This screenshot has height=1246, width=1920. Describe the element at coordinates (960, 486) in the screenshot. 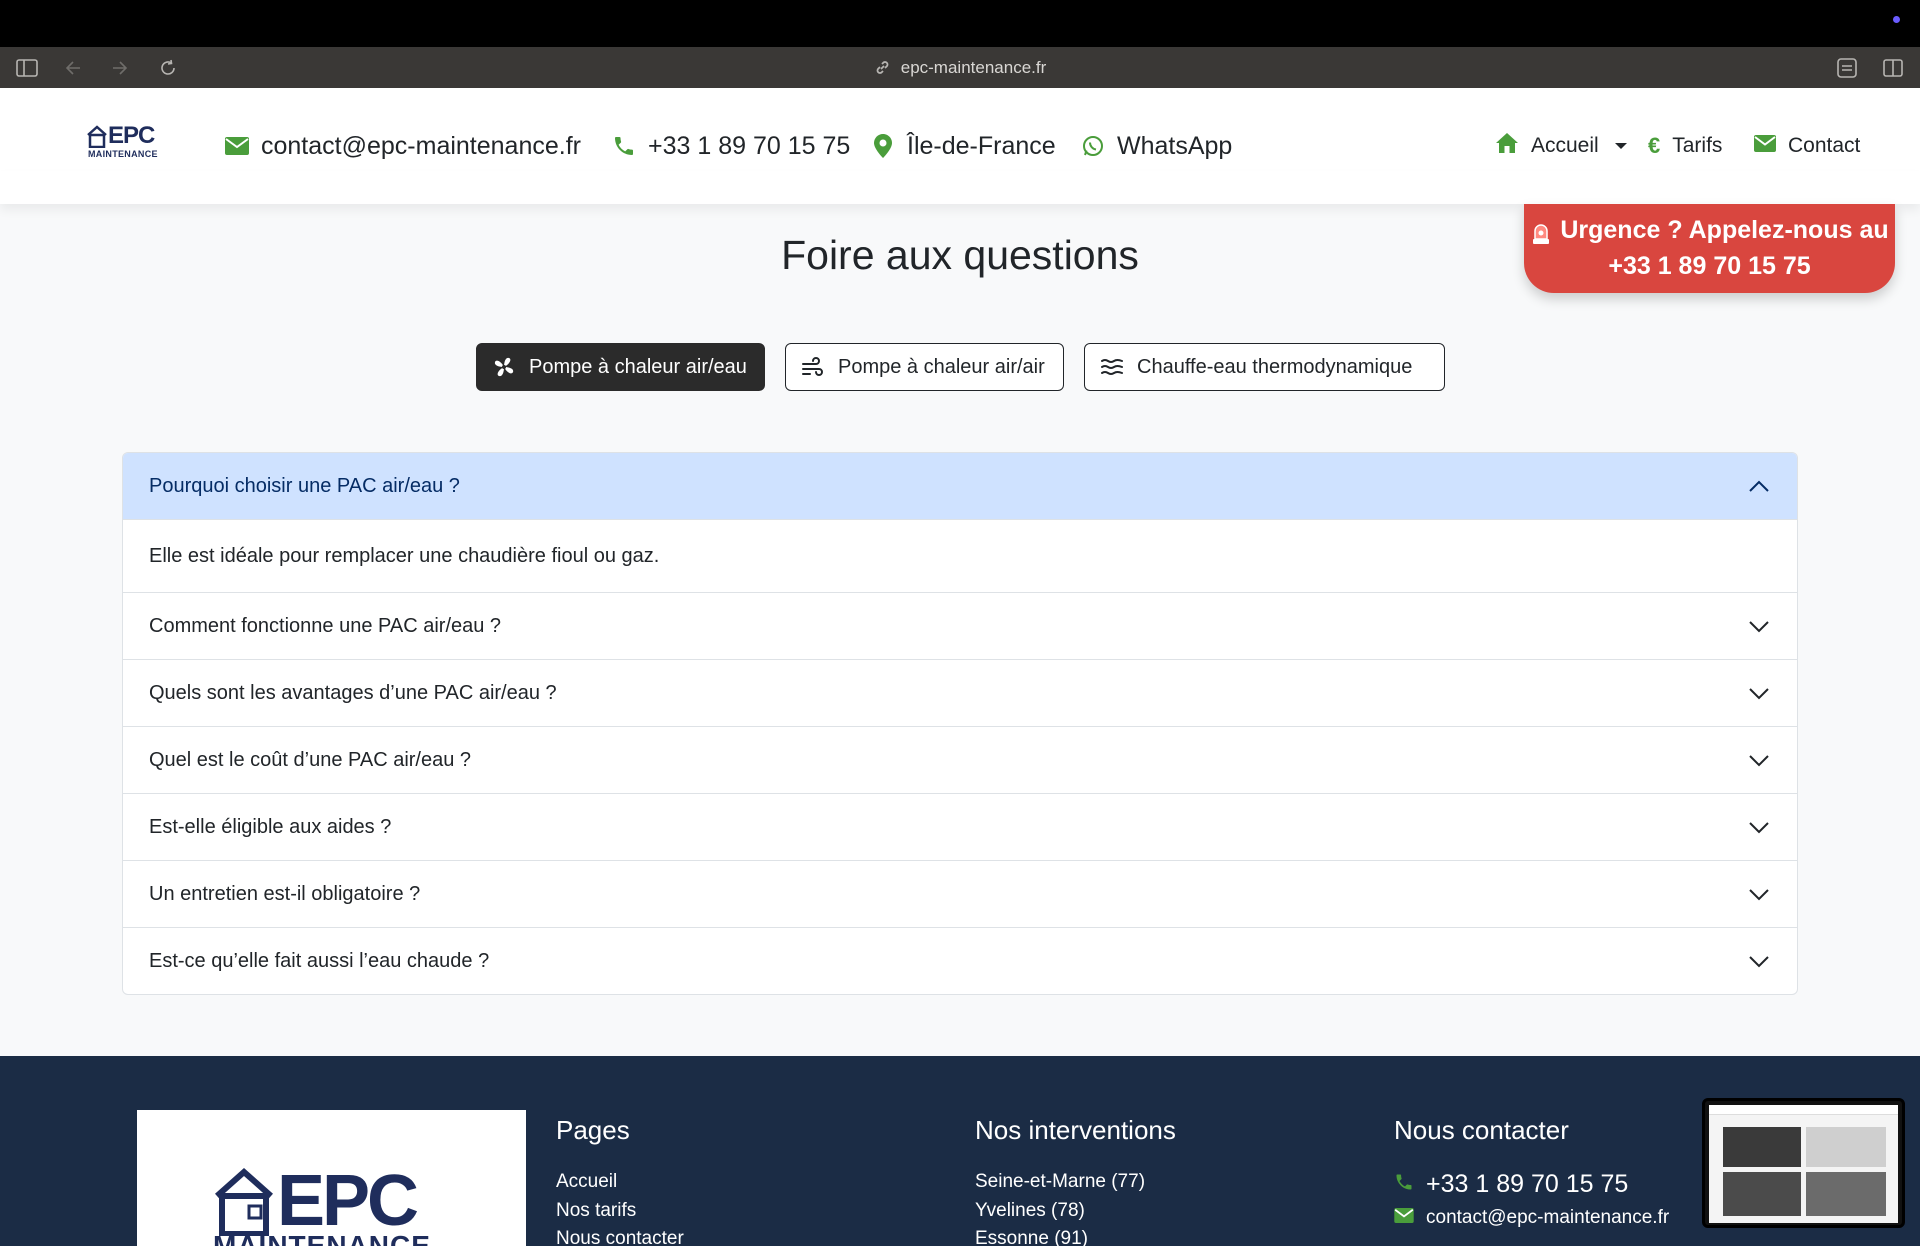

I see `faq-question: Pourquoi choisir une PAC air/eau ?` at that location.